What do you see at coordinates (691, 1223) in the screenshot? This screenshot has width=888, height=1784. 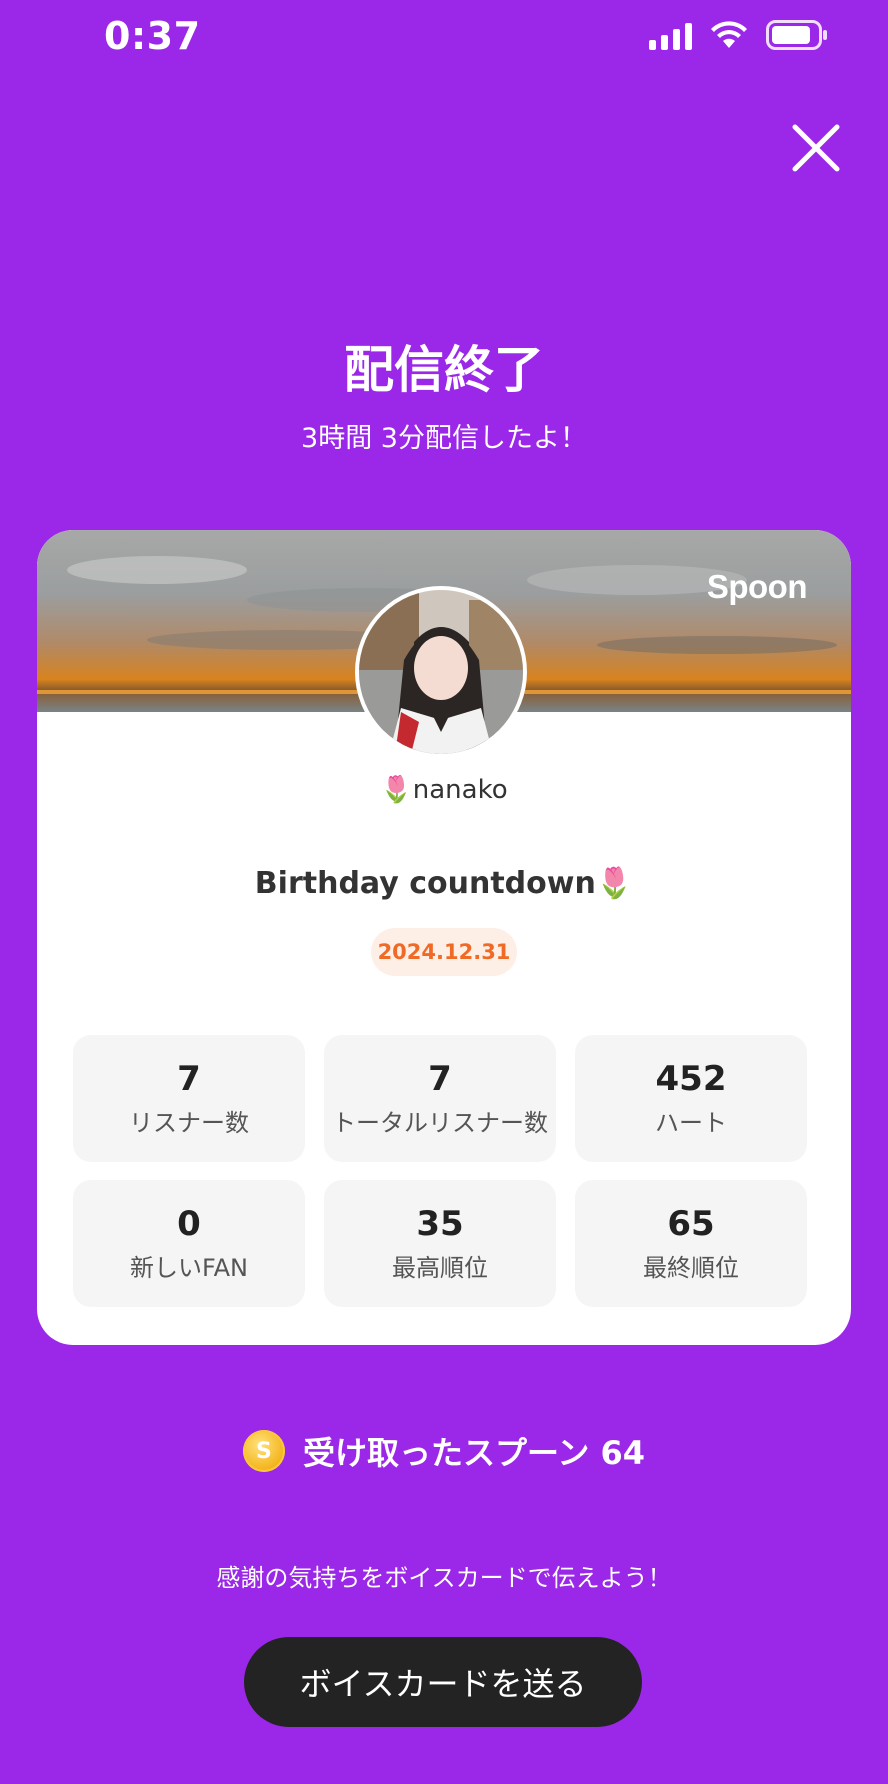 I see `stat-value: 65` at bounding box center [691, 1223].